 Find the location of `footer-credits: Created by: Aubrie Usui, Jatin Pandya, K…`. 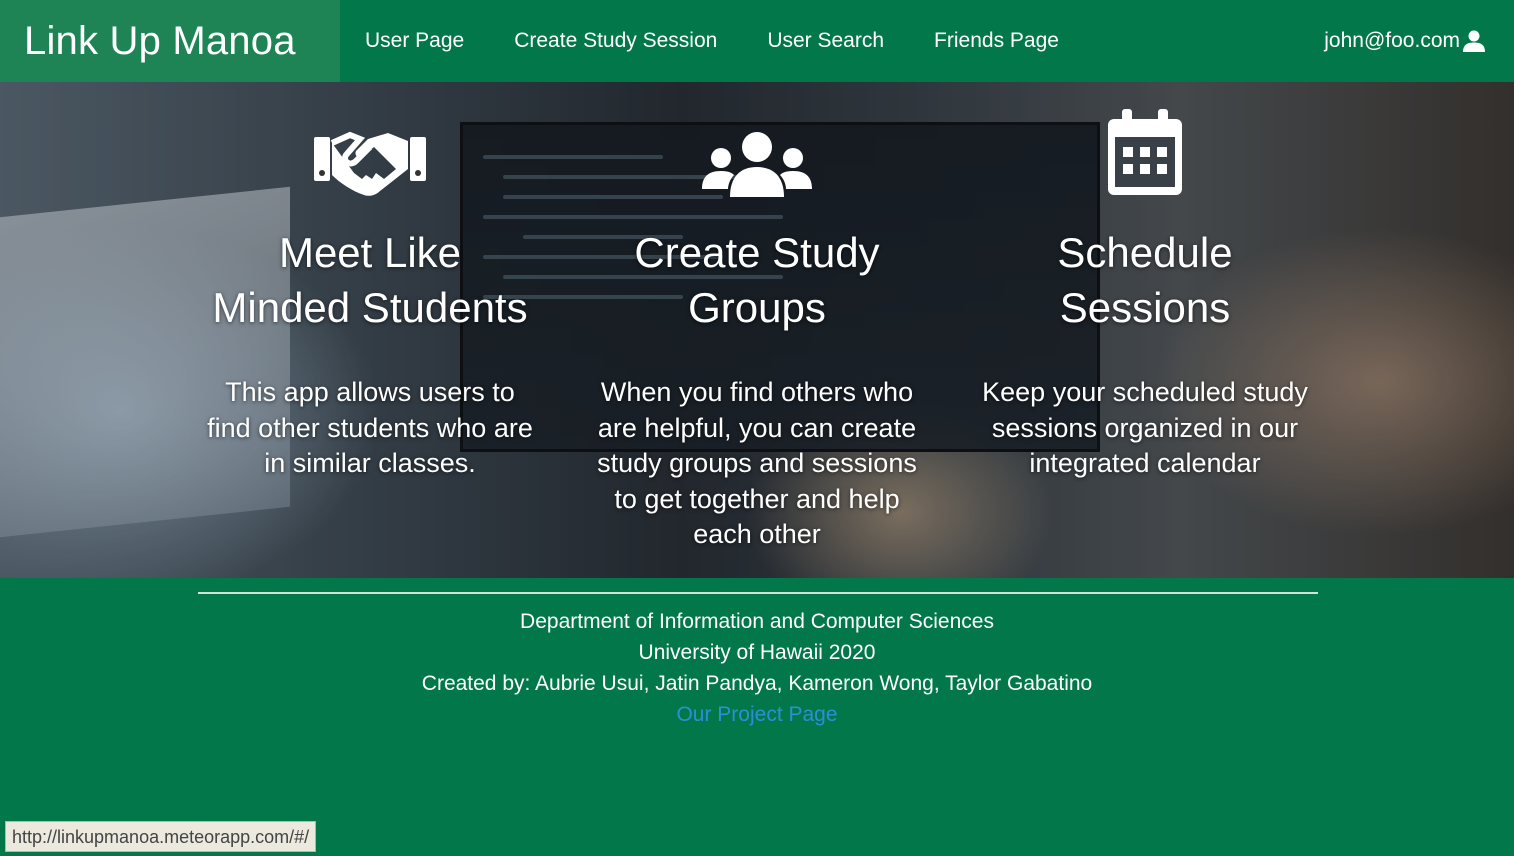

footer-credits: Created by: Aubrie Usui, Jatin Pandya, K… is located at coordinates (757, 683).